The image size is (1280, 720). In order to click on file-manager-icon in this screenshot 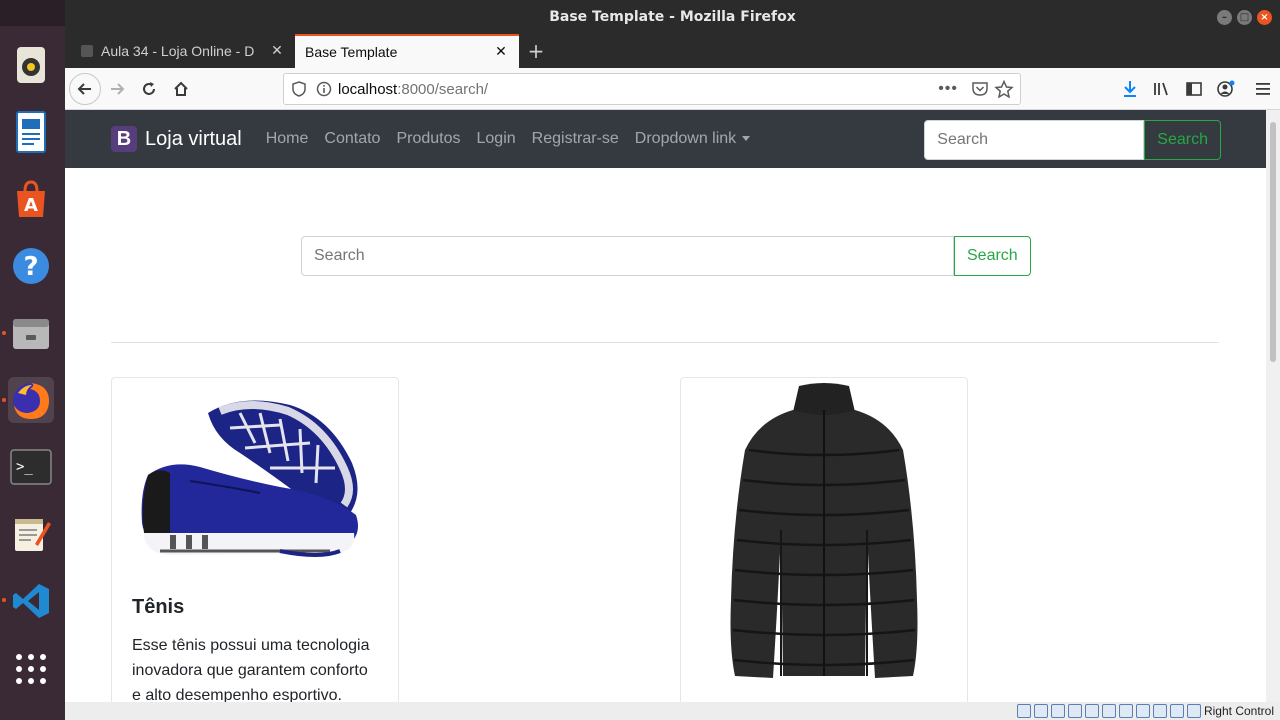, I will do `click(31, 333)`.